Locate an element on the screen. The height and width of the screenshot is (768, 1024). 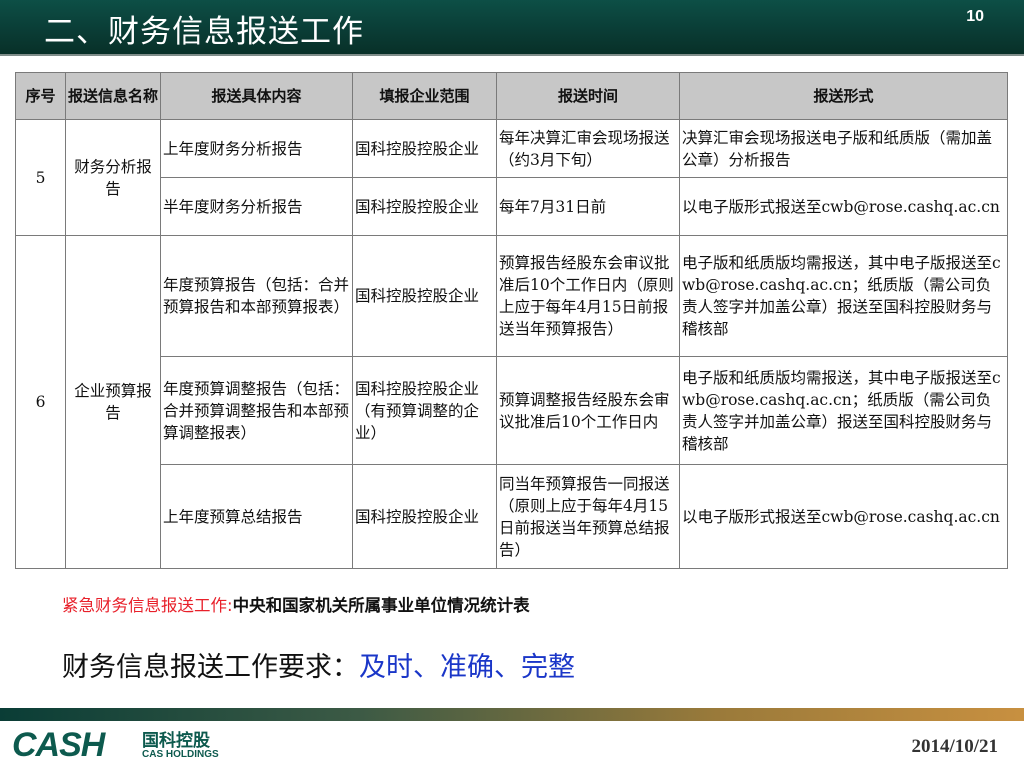
cell-content: 年度预算调整报告（包括：合并预算调整报告和本部预算调整报表） is located at coordinates (256, 410).